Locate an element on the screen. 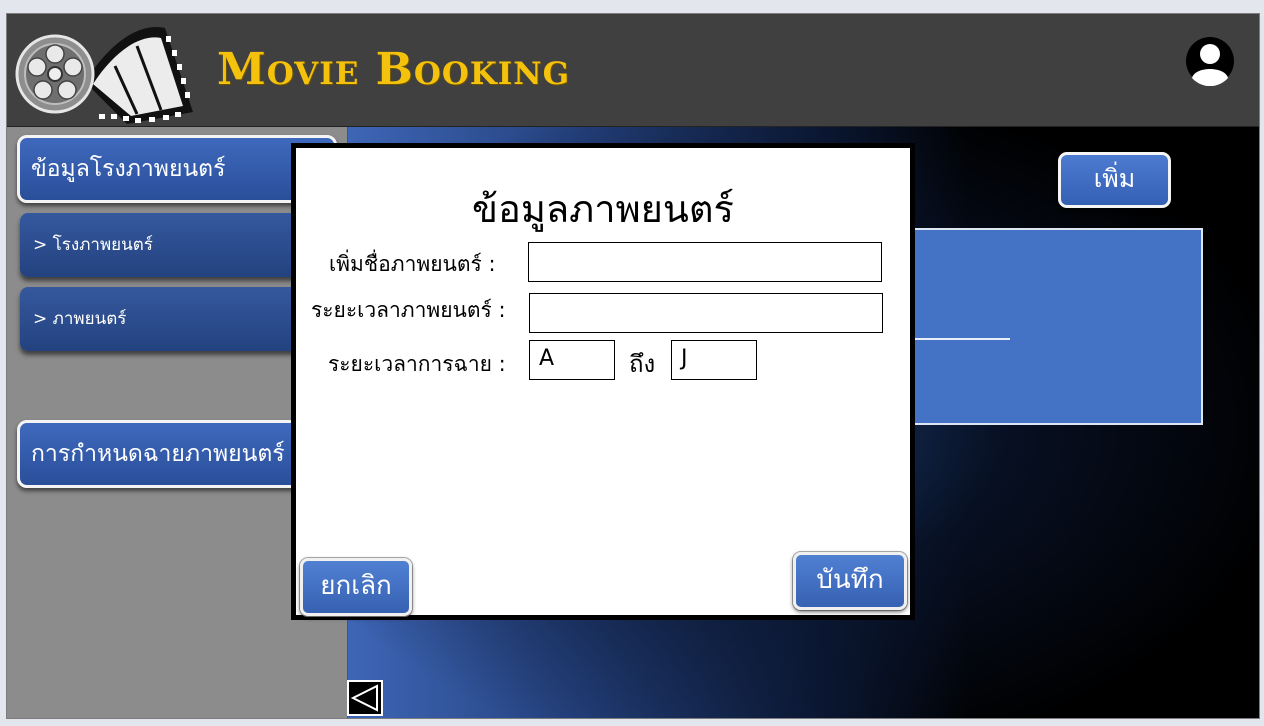 The width and height of the screenshot is (1264, 726). showtime-from-input: A is located at coordinates (572, 360).